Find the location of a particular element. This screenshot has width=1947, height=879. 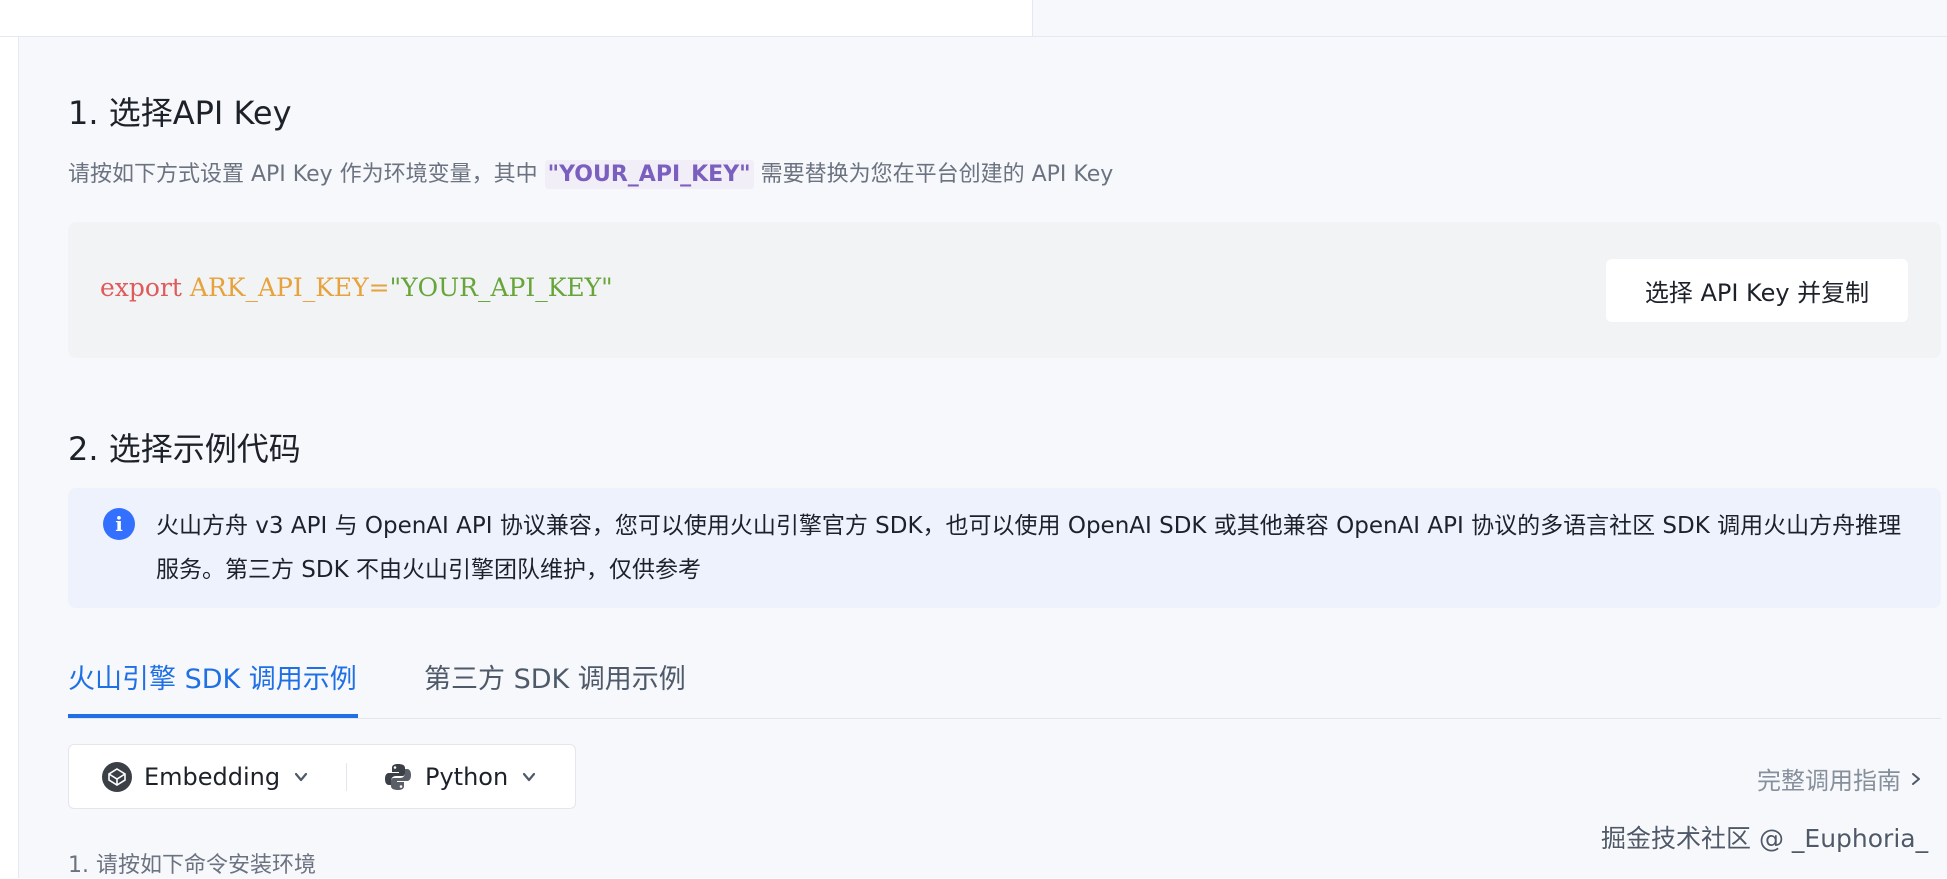

task-dropdown: Embedding is located at coordinates (206, 776).